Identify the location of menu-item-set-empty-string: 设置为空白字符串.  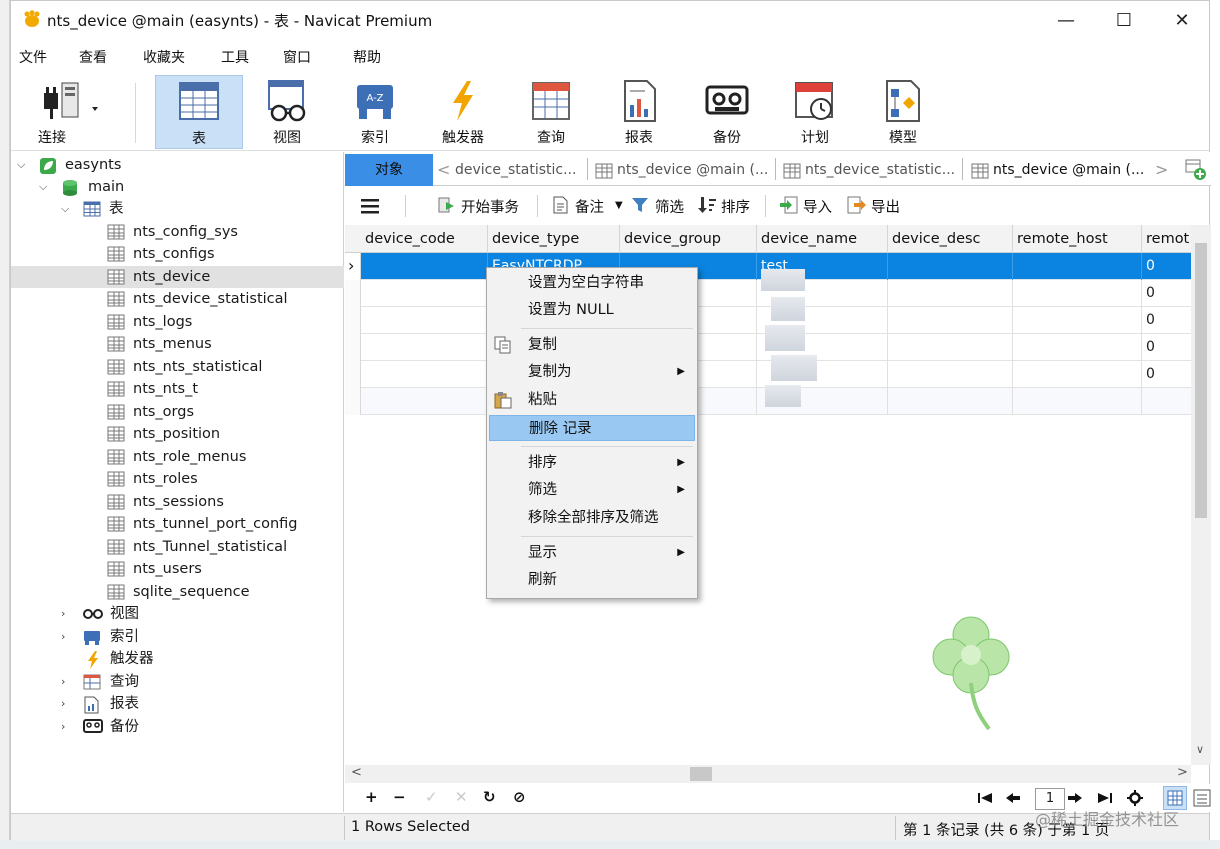
(592, 283).